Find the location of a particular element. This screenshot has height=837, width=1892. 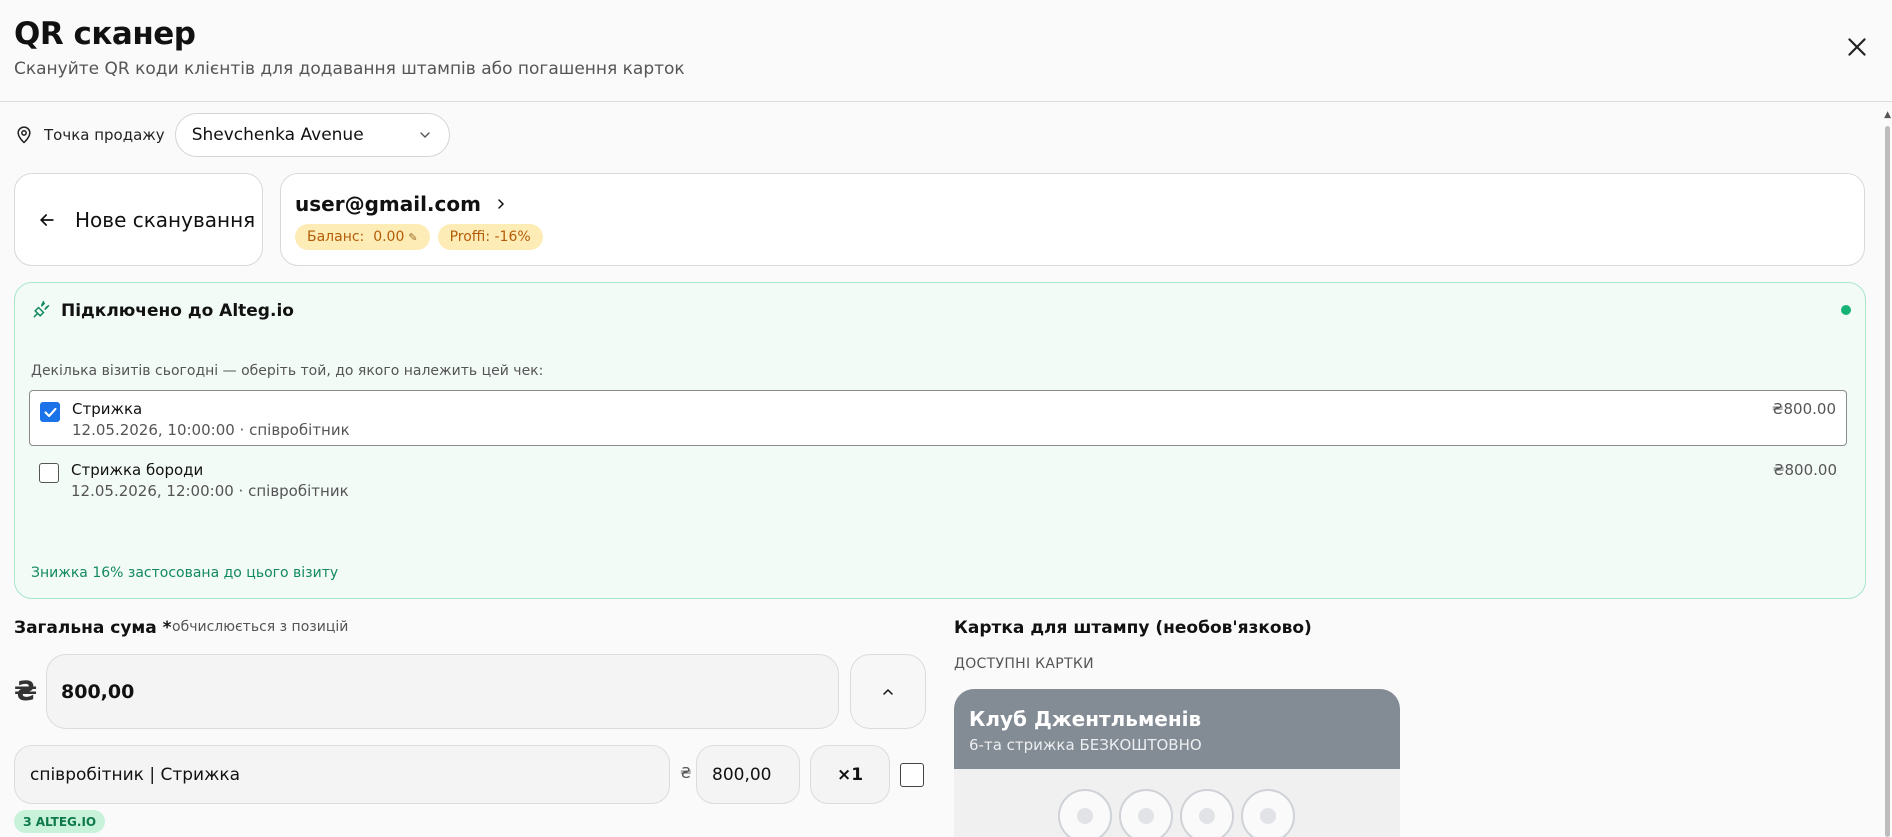

scrollbar: ▲ is located at coordinates (1887, 471).